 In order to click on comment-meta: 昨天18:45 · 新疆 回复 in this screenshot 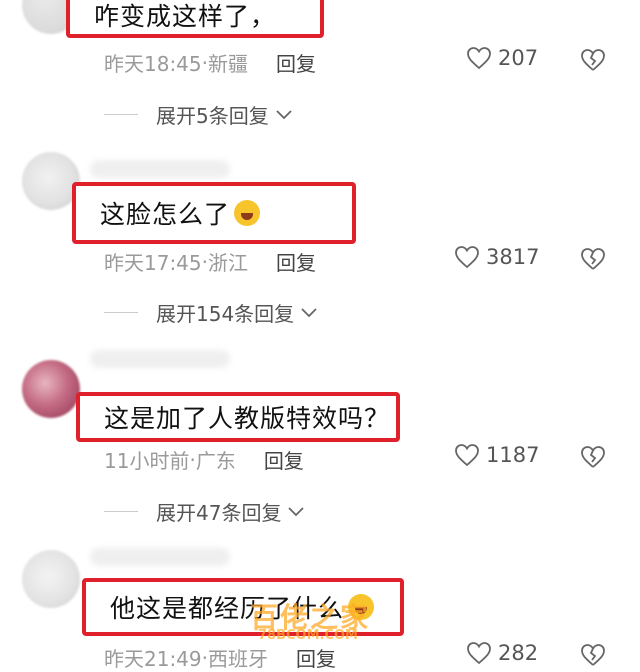, I will do `click(210, 62)`.